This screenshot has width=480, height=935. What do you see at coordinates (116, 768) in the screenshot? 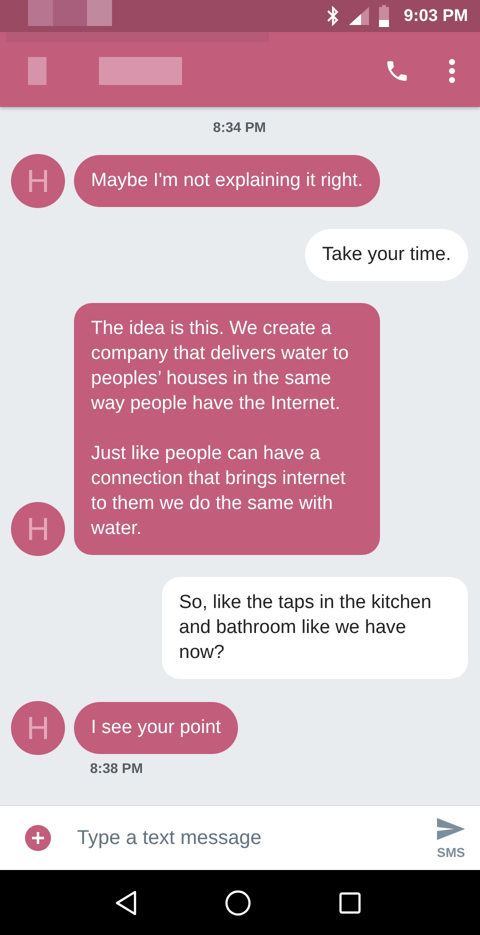
I see `timestamp: 8:38 PM` at bounding box center [116, 768].